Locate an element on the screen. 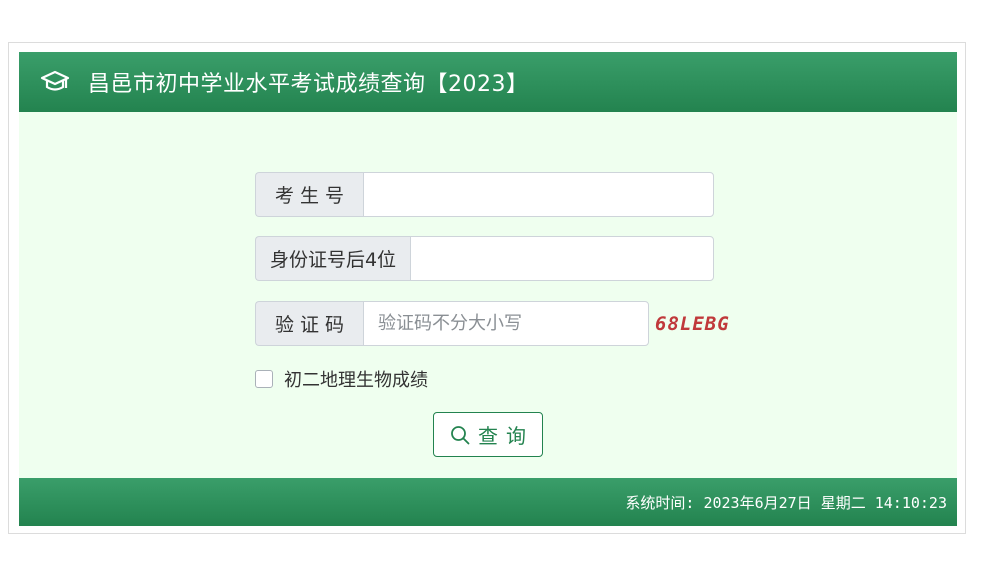 This screenshot has height=579, width=992. captcha-input is located at coordinates (506, 323).